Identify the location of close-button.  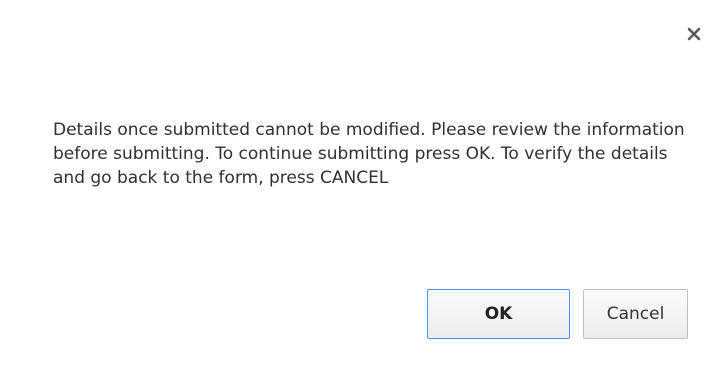
(694, 34).